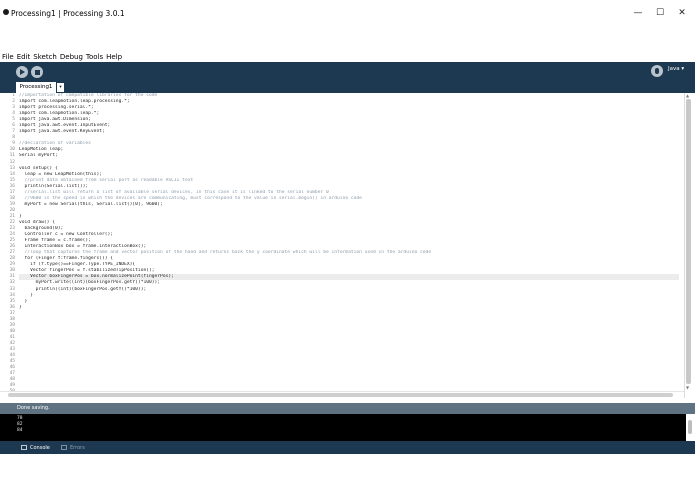 This screenshot has height=494, width=695. I want to click on window-bottom-area, so click(347, 474).